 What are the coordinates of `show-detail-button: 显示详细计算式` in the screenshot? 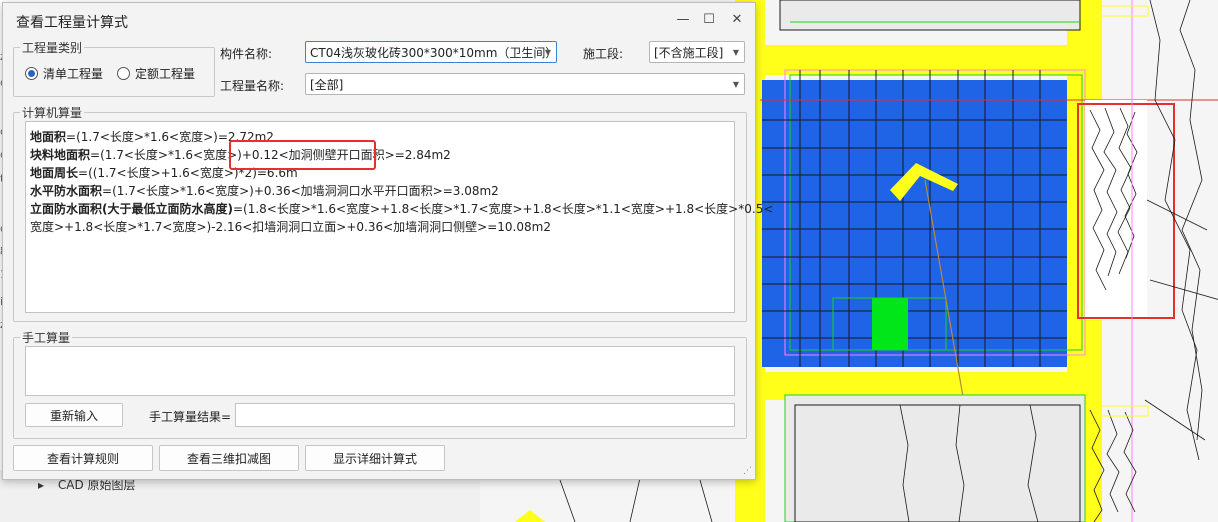 It's located at (375, 458).